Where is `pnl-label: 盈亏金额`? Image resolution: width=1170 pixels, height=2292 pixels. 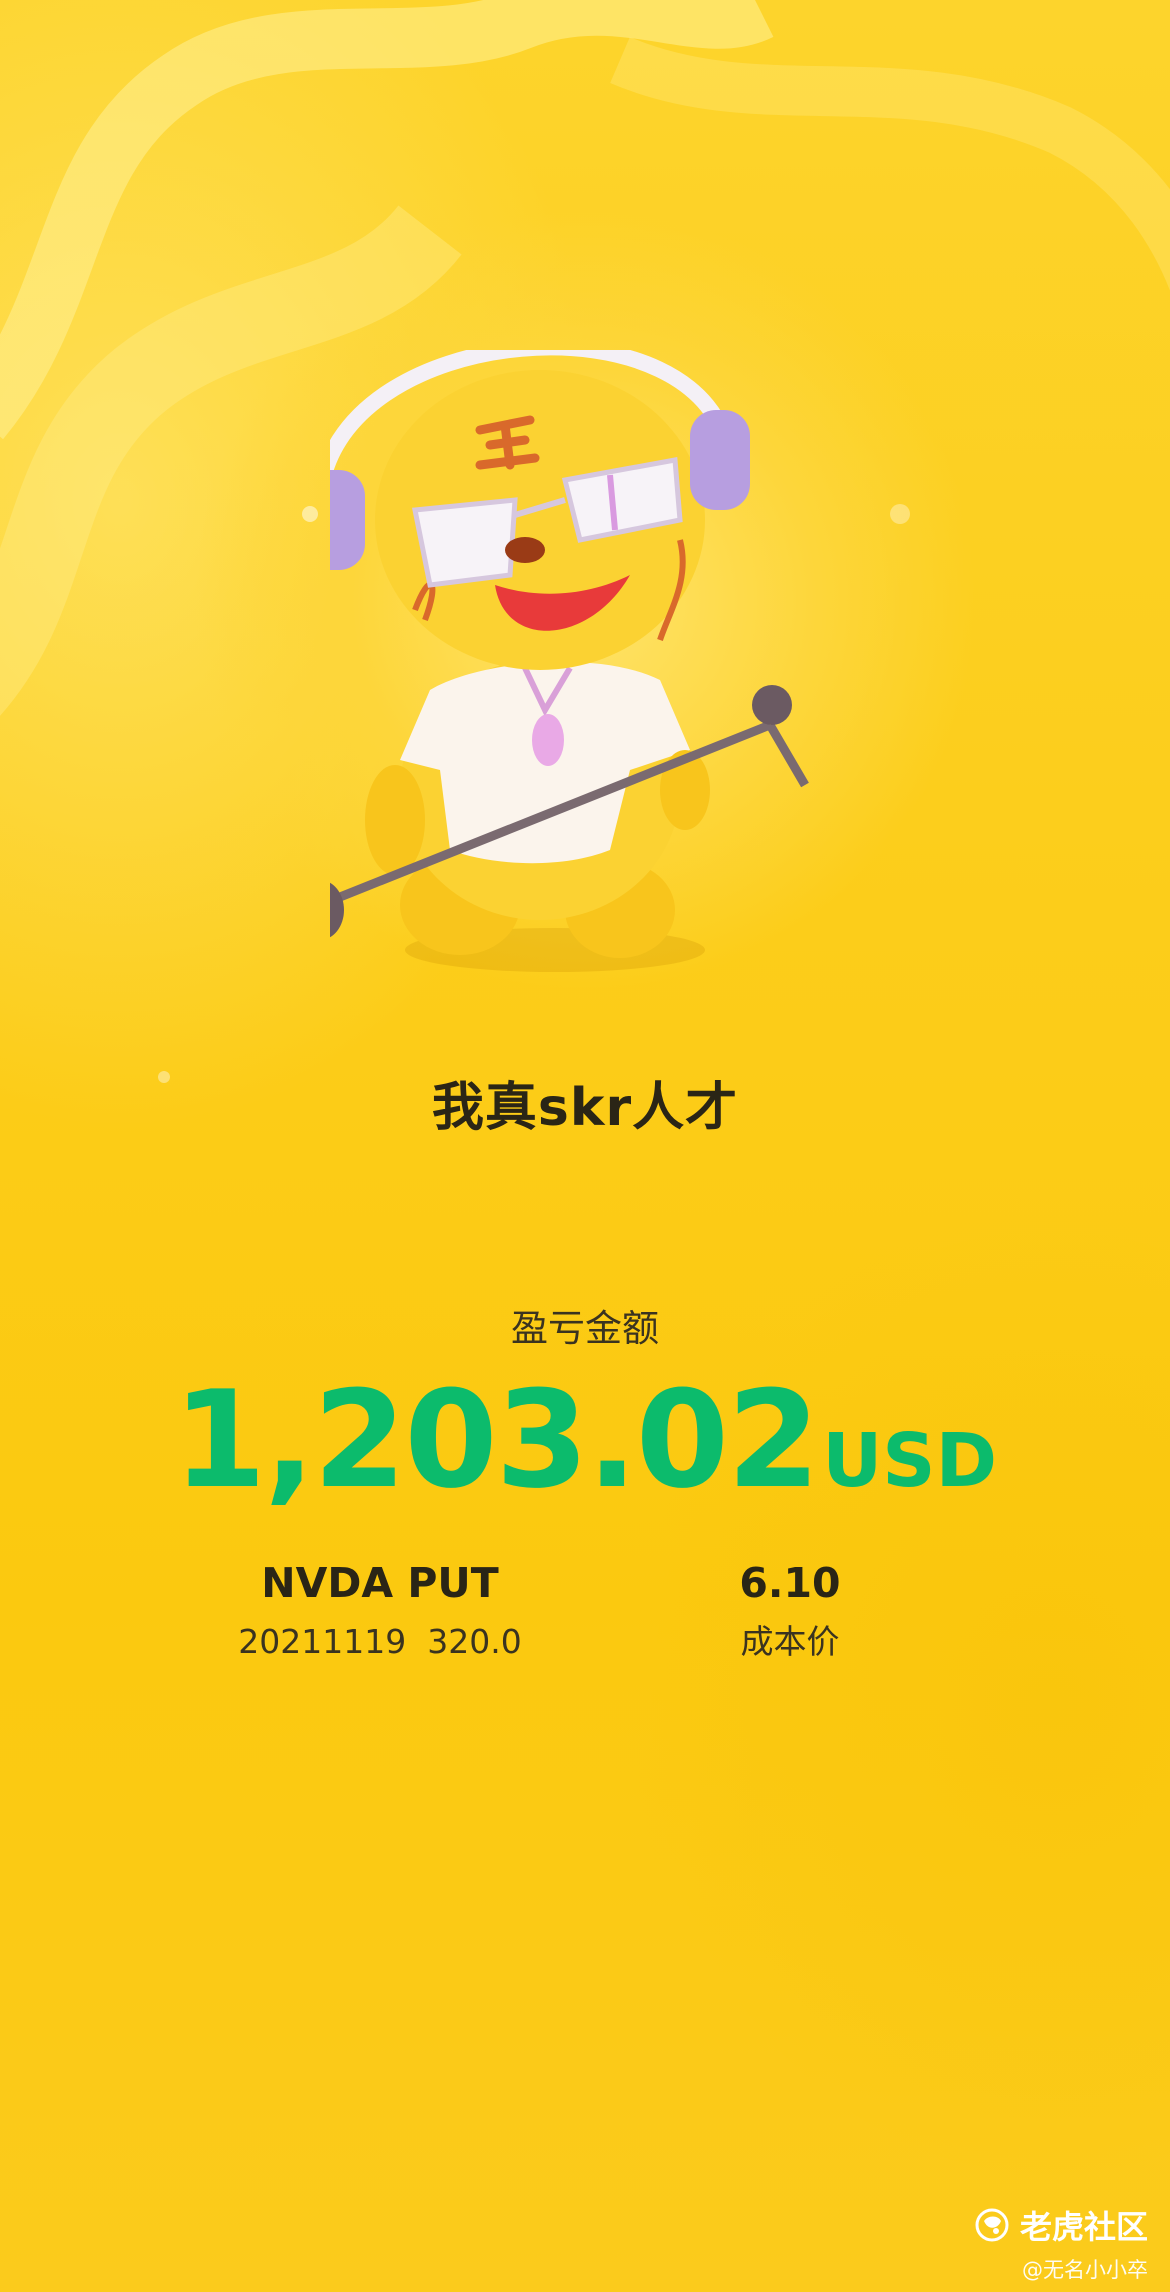 pnl-label: 盈亏金额 is located at coordinates (585, 1328).